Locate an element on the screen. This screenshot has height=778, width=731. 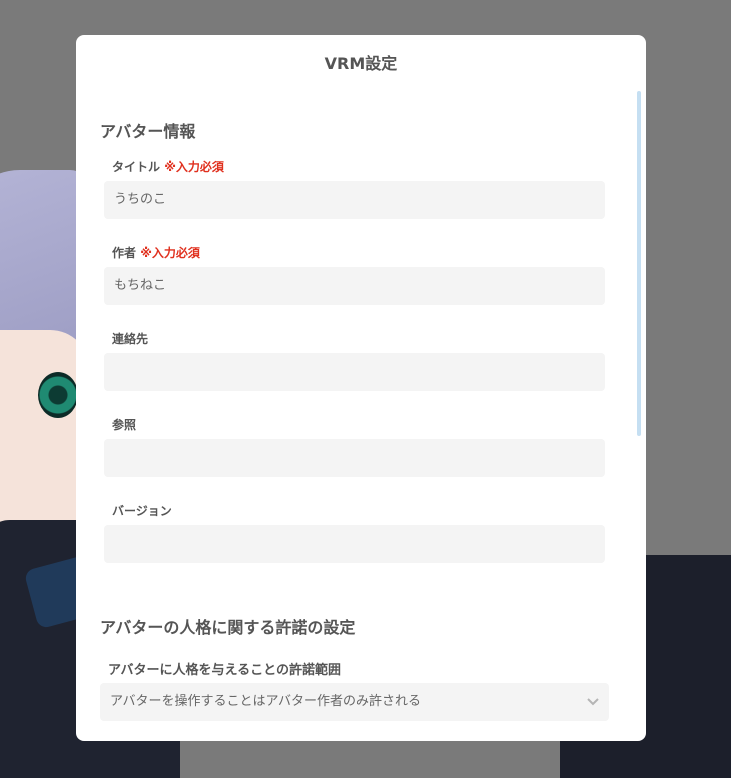
dialog-title: VRM設定 is located at coordinates (361, 63).